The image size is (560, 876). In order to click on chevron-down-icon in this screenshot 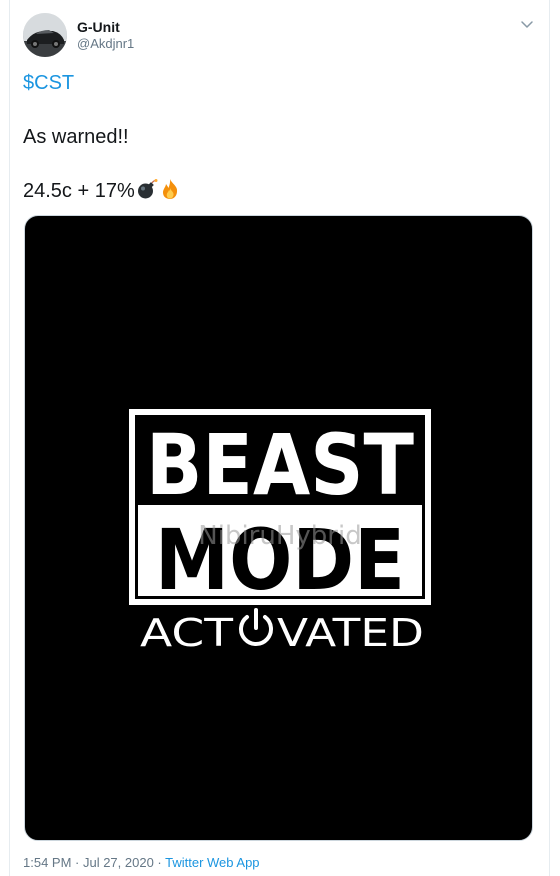, I will do `click(527, 24)`.